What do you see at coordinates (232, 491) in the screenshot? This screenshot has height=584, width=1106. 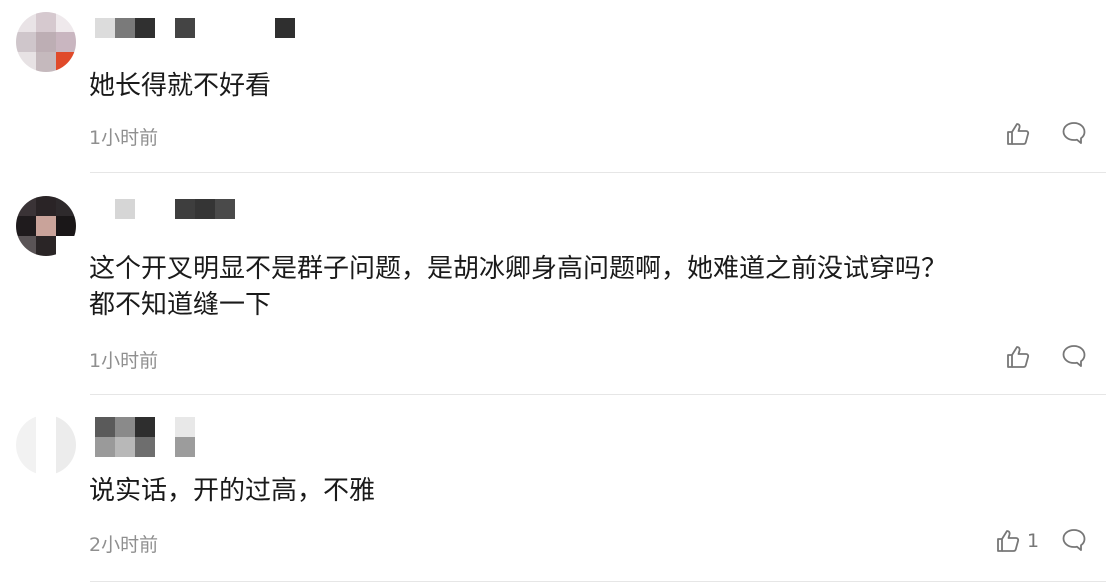 I see `comment-text: 说实话，开的过高，不雅` at bounding box center [232, 491].